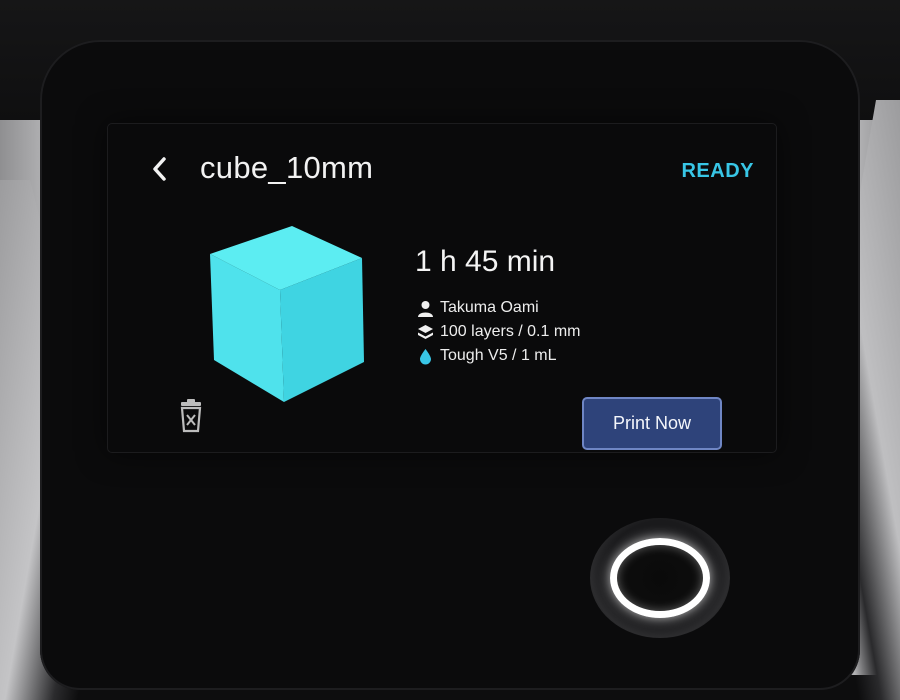 This screenshot has width=900, height=700. I want to click on print-duration: 1 h 45 min, so click(485, 261).